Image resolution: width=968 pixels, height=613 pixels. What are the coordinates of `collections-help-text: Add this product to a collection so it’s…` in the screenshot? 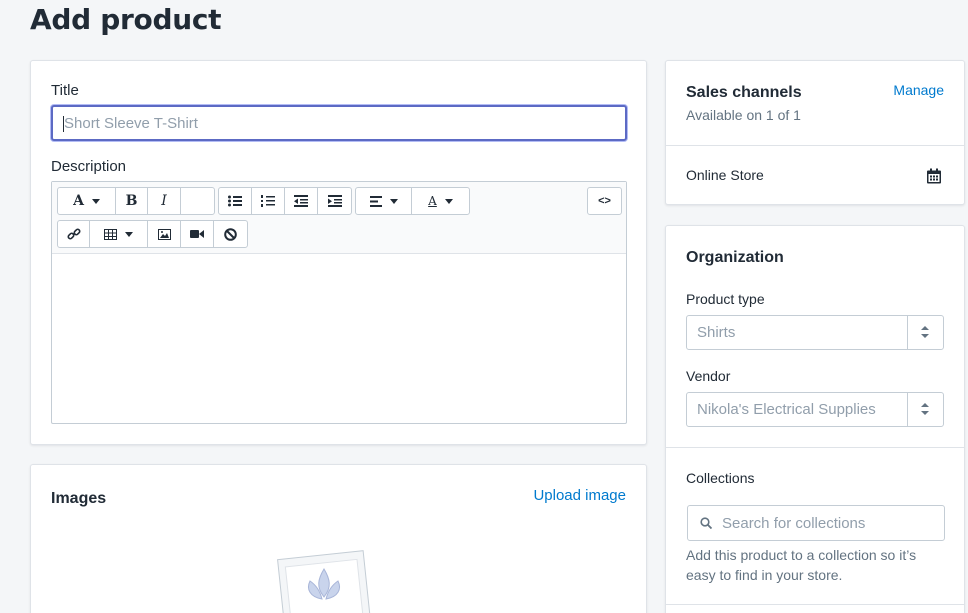 It's located at (801, 565).